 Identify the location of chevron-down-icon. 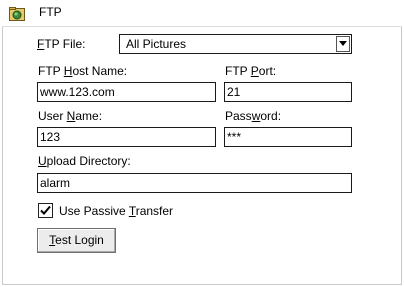
(343, 43).